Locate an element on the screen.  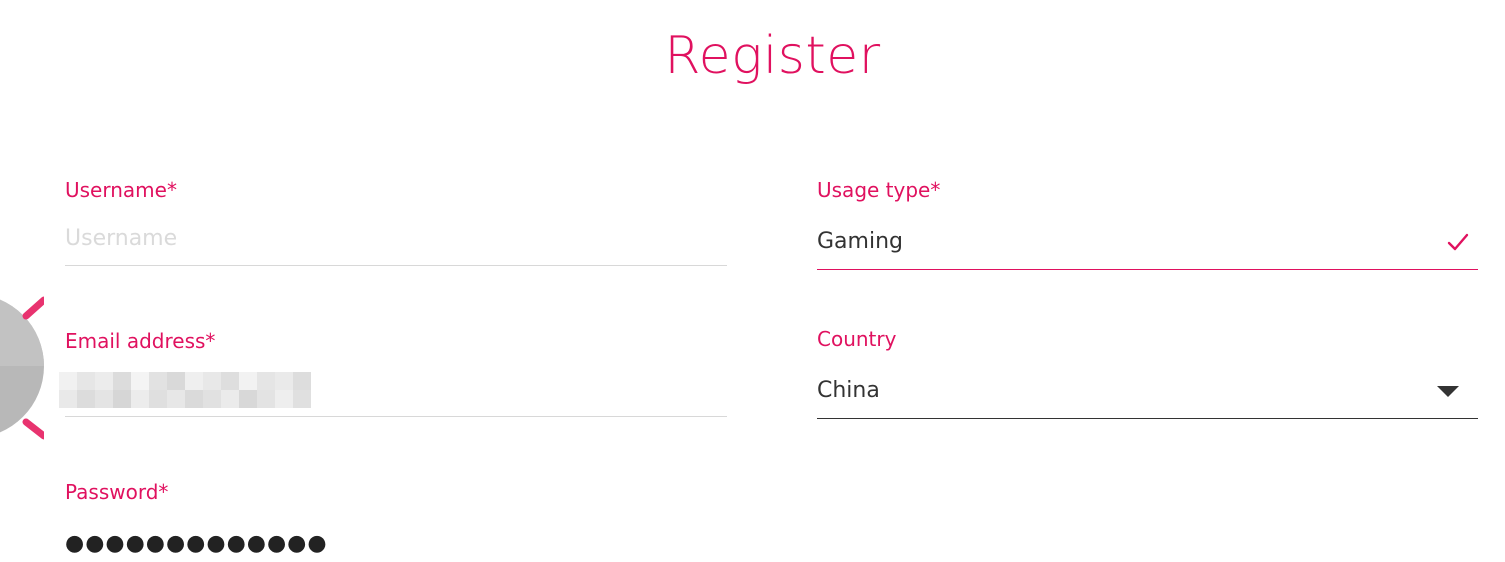
username-field: Username* is located at coordinates (396, 222).